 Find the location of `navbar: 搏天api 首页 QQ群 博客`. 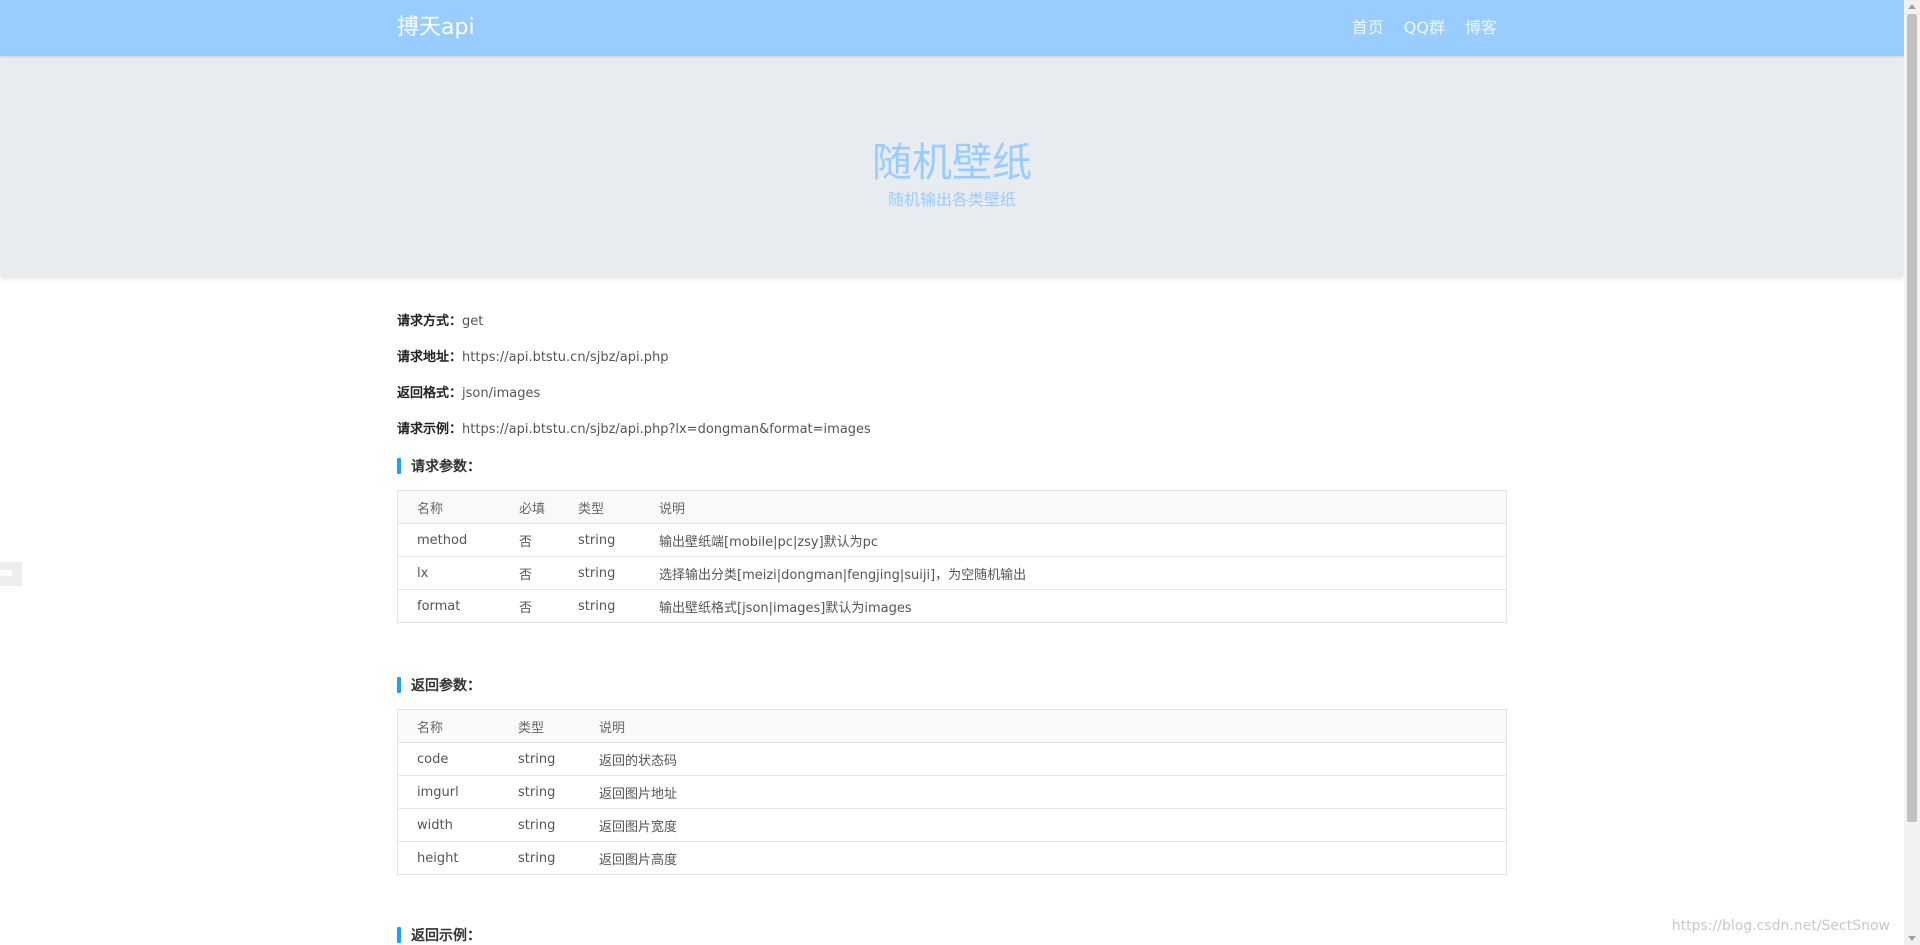

navbar: 搏天api 首页 QQ群 博客 is located at coordinates (952, 28).